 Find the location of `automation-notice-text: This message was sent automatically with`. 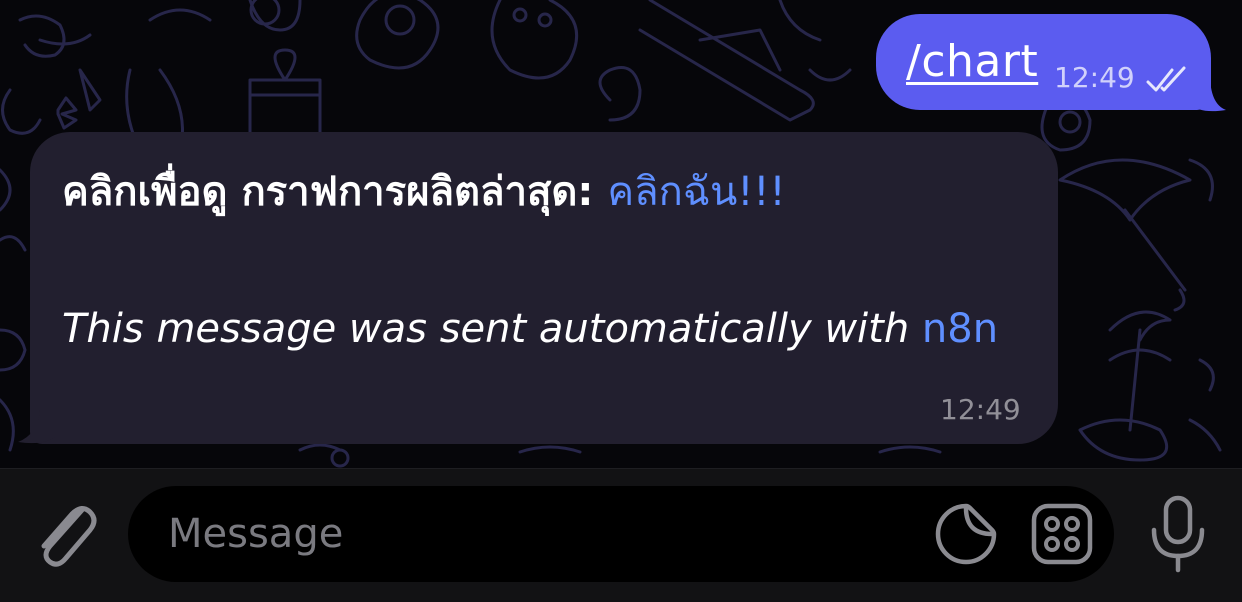

automation-notice-text: This message was sent automatically with is located at coordinates (492, 329).